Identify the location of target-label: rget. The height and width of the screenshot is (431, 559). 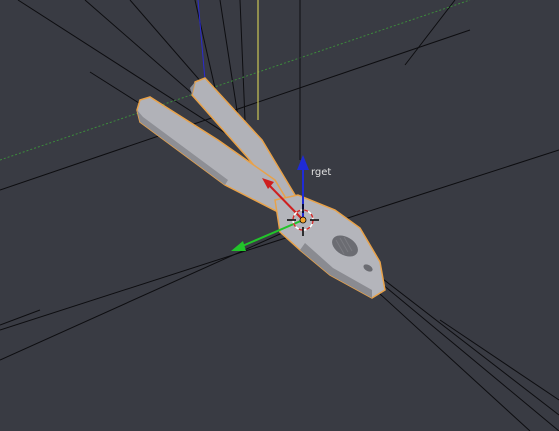
(321, 172).